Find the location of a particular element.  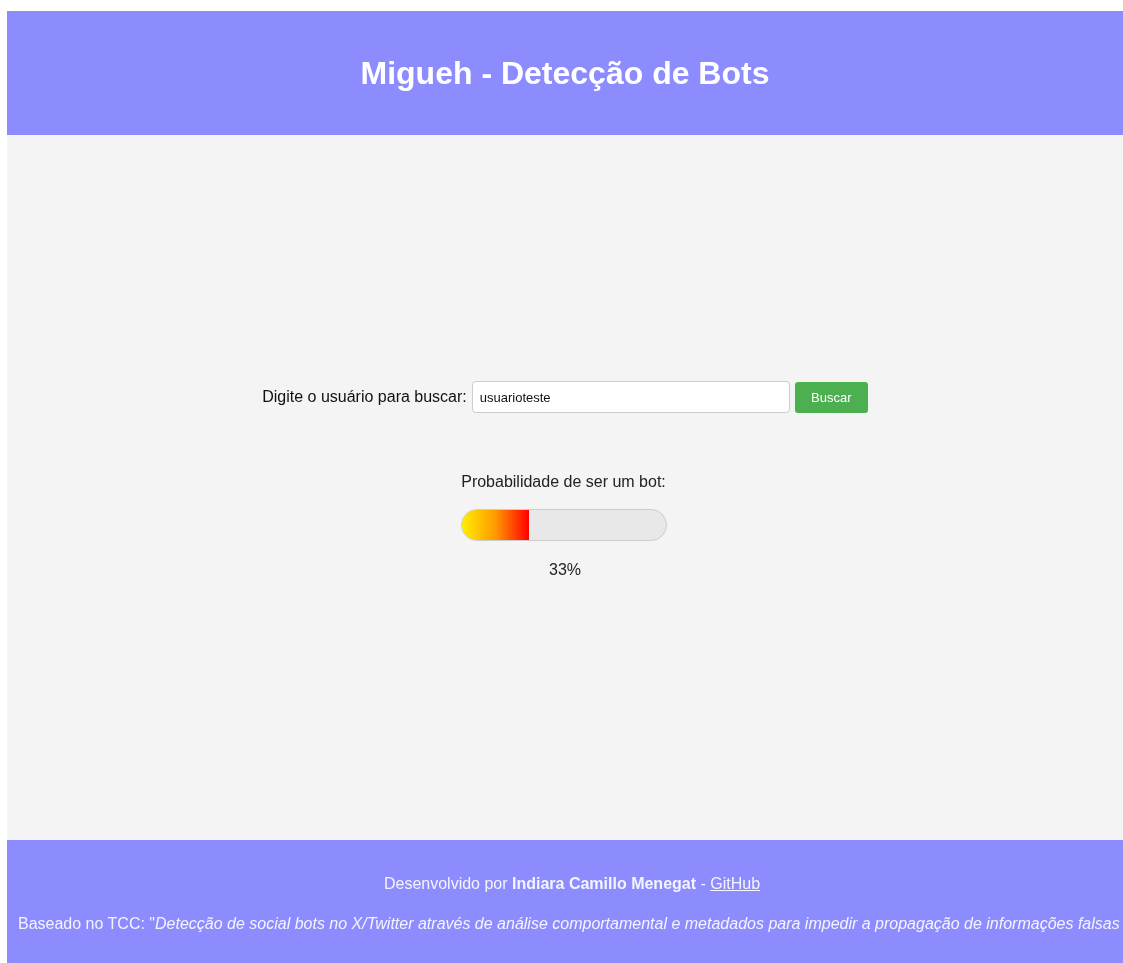

page-title: Migueh - Detecção de Bots is located at coordinates (565, 73).